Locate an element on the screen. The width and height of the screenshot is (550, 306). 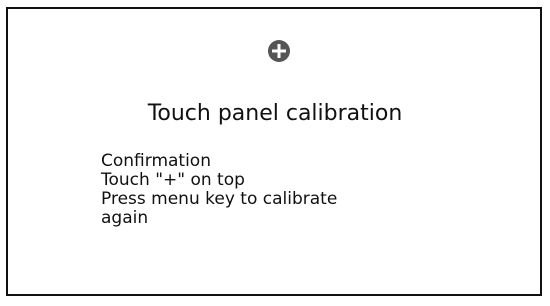
message-line-3: Press menu key to calibrate is located at coordinates (219, 199).